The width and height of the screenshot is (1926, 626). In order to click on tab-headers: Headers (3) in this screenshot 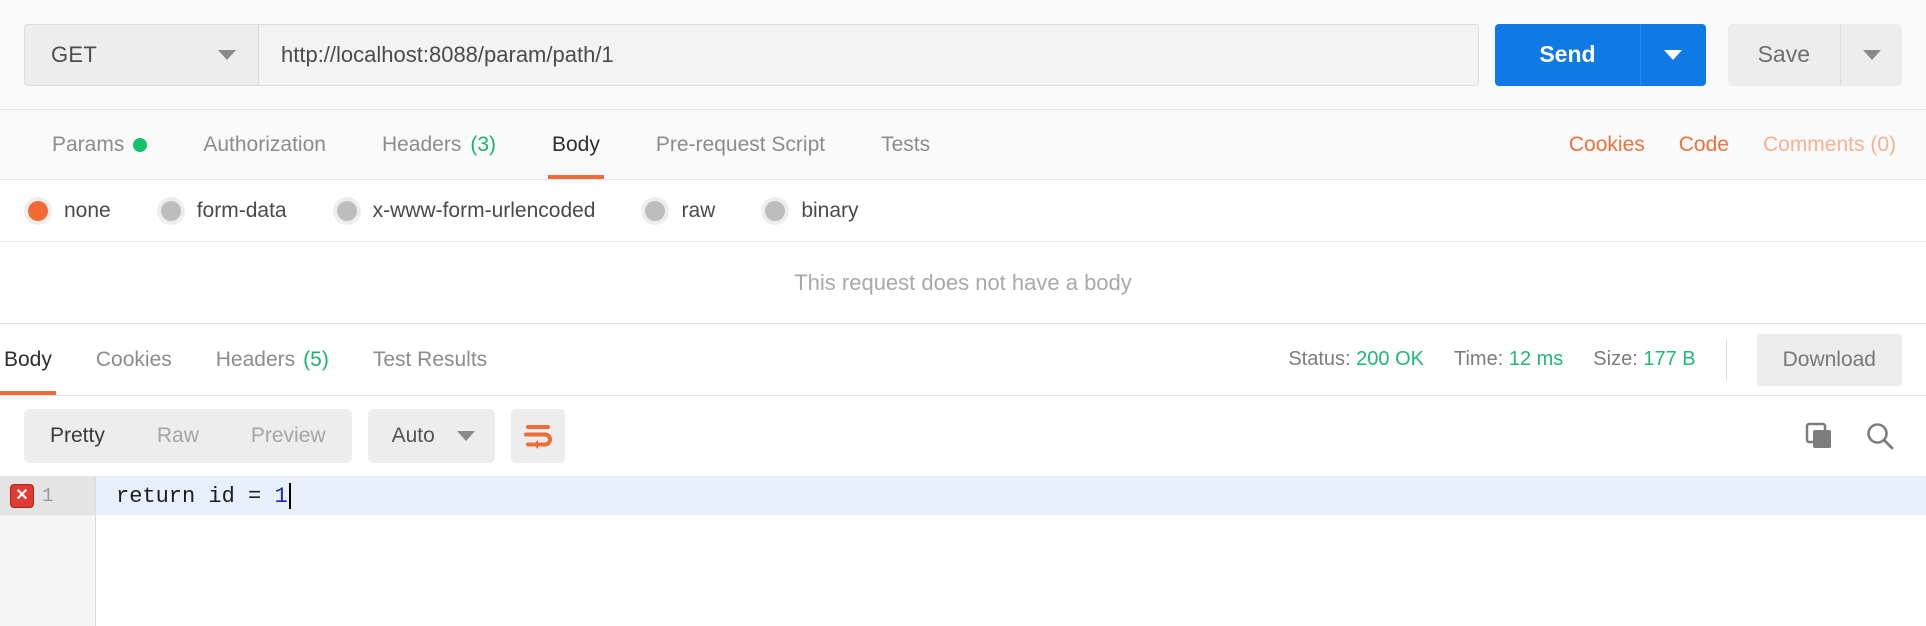, I will do `click(439, 144)`.